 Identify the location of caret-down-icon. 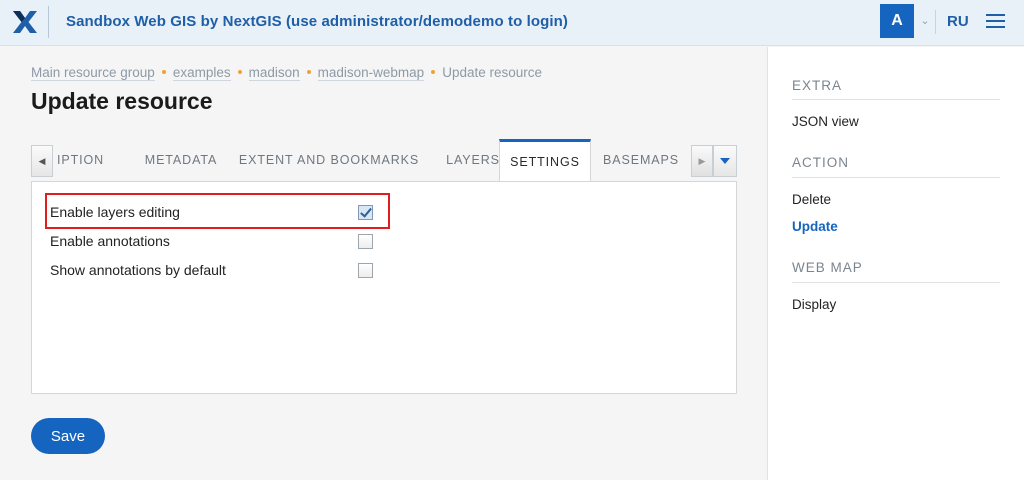
(725, 161).